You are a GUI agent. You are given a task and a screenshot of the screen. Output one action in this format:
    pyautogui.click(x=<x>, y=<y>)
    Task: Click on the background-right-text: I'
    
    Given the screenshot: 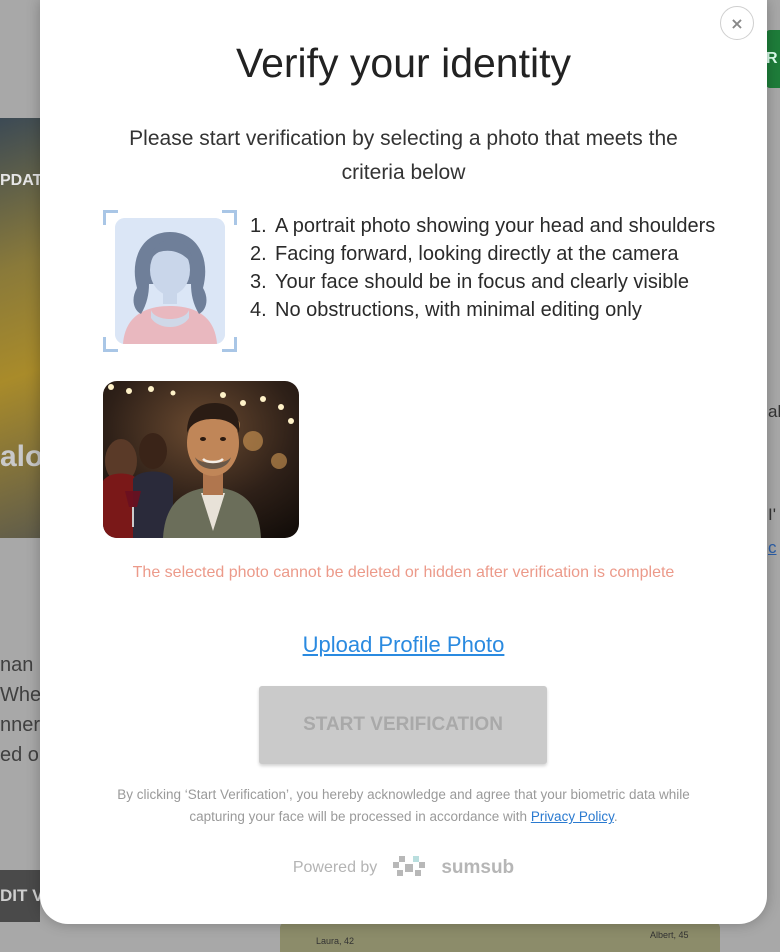 What is the action you would take?
    pyautogui.click(x=772, y=514)
    